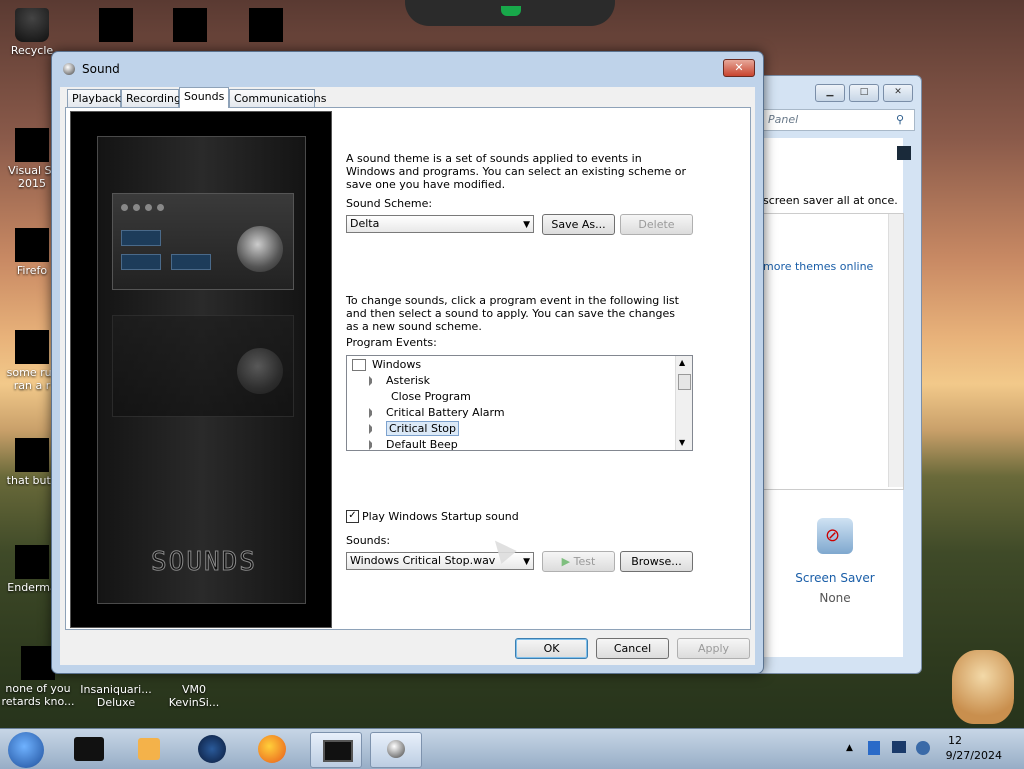 The width and height of the screenshot is (1024, 769). What do you see at coordinates (904, 153) in the screenshot?
I see `help-icon` at bounding box center [904, 153].